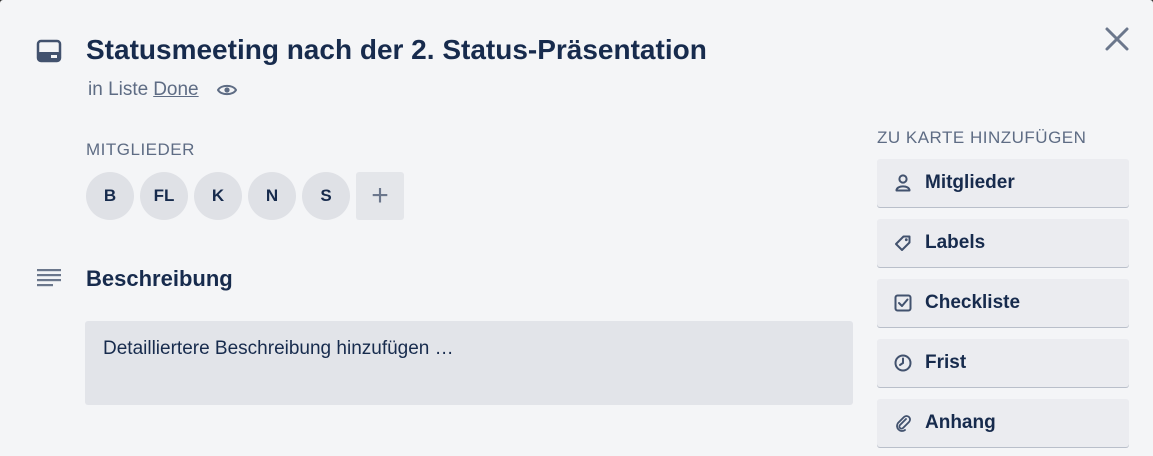  Describe the element at coordinates (1003, 423) in the screenshot. I see `sidebar-attachment-button: Anhang` at that location.